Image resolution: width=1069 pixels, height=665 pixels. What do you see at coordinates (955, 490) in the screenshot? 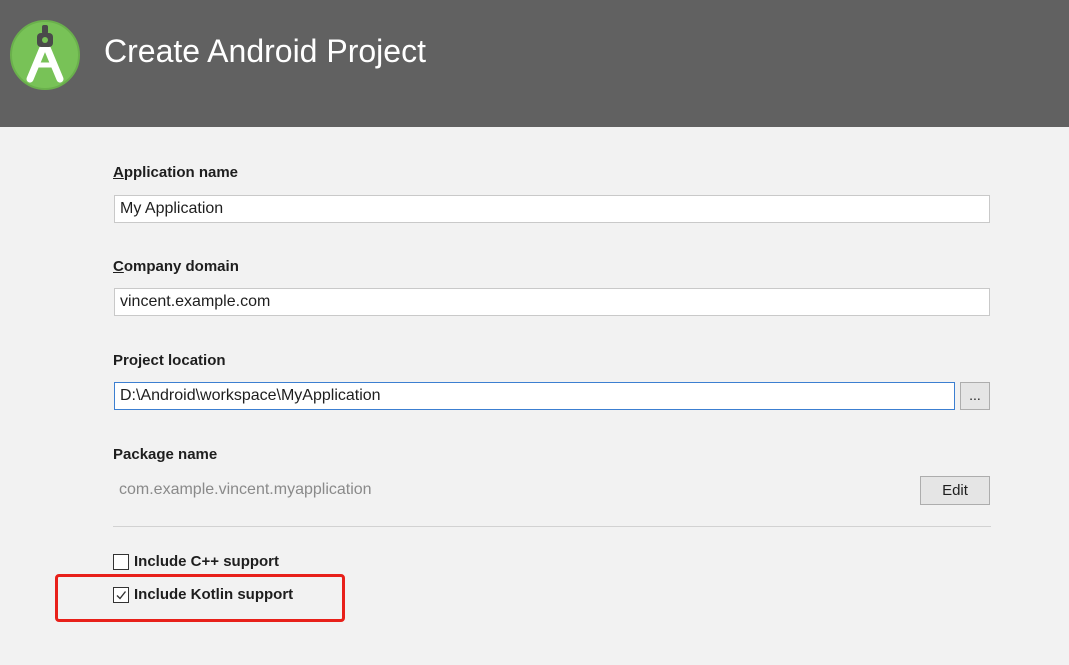
I see `edit-package-button: Edit` at bounding box center [955, 490].